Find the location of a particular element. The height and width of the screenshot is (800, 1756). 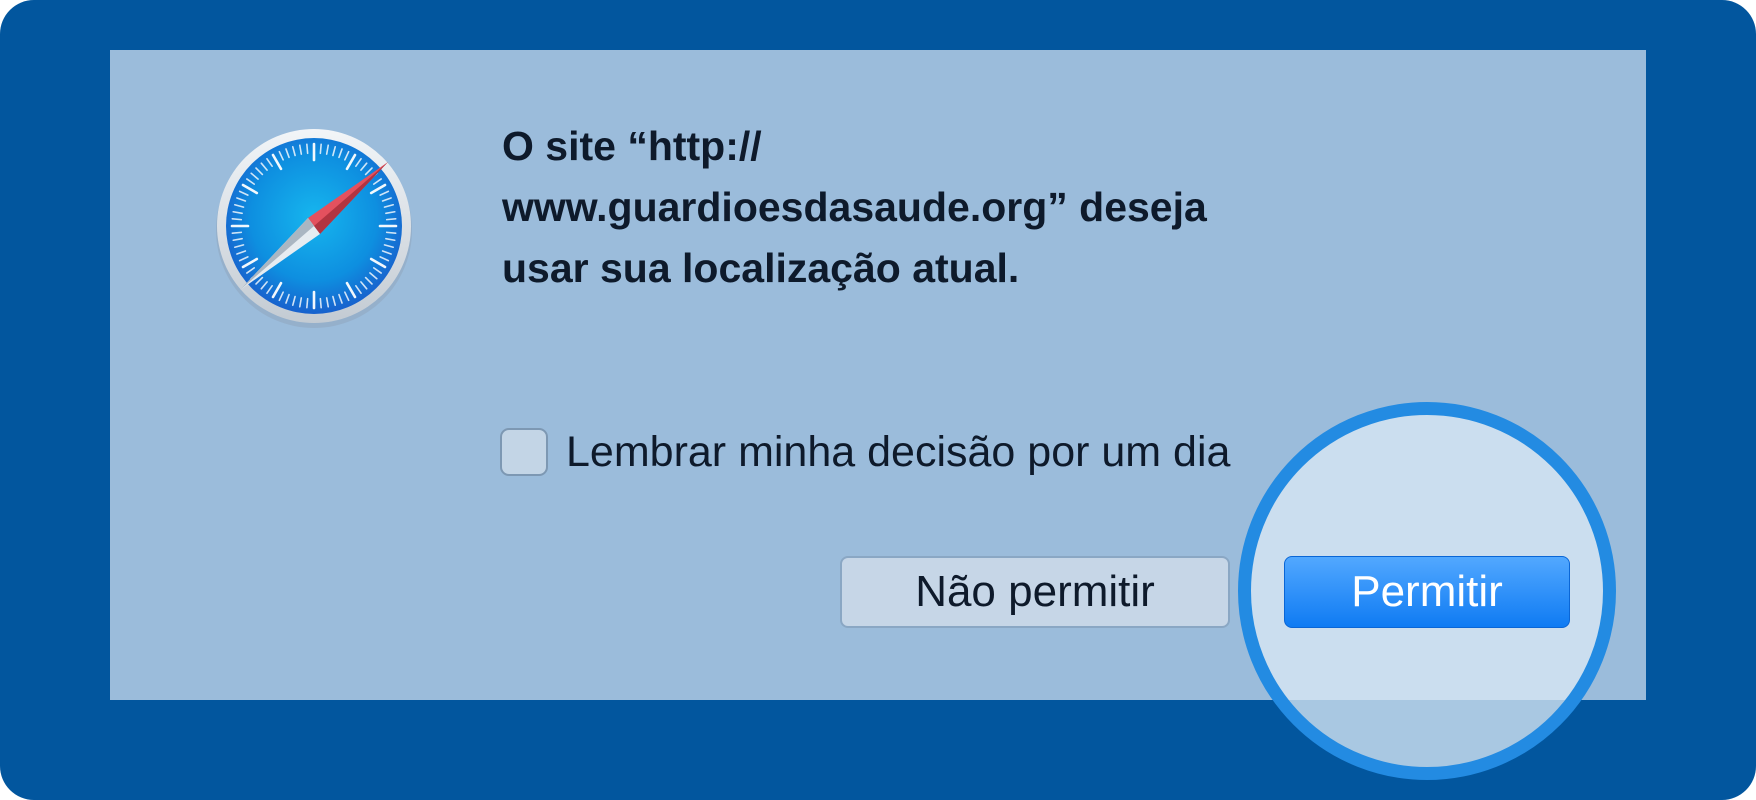

remember-decision-label: Lembrar minha decisão por um dia is located at coordinates (898, 451).